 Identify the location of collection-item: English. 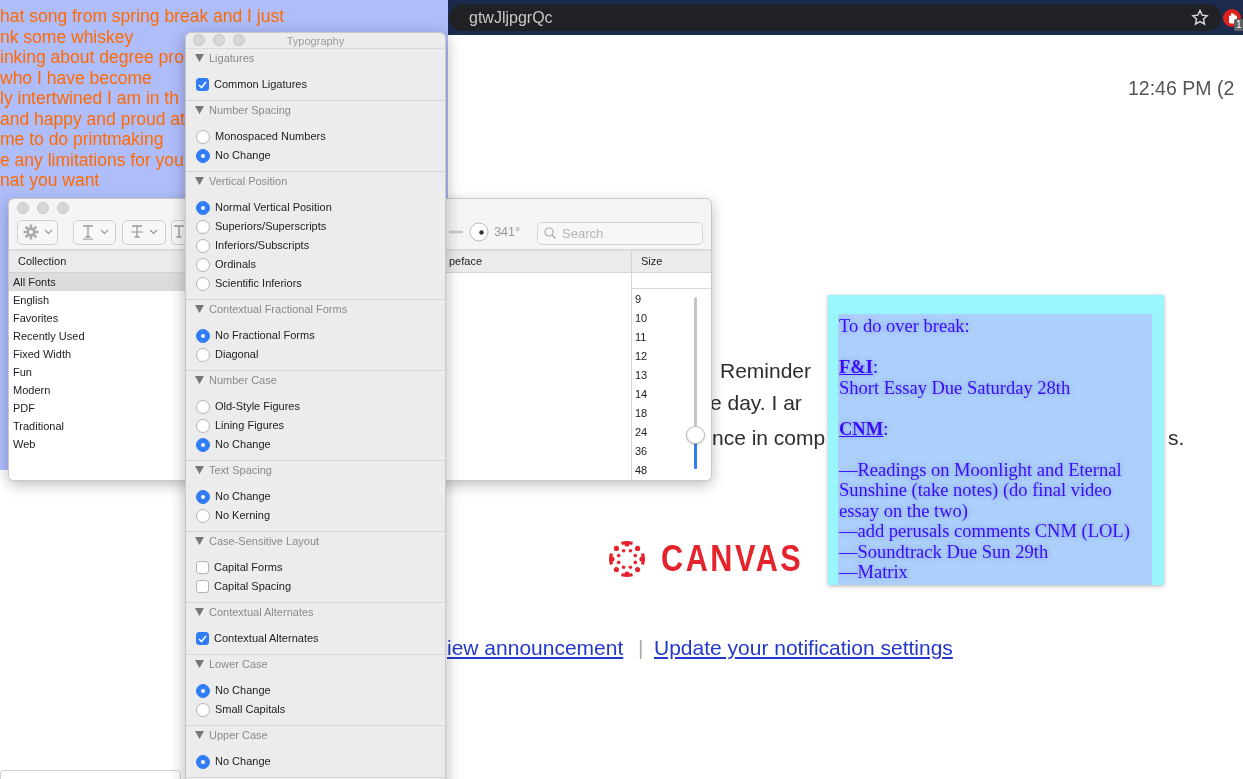
(97, 300).